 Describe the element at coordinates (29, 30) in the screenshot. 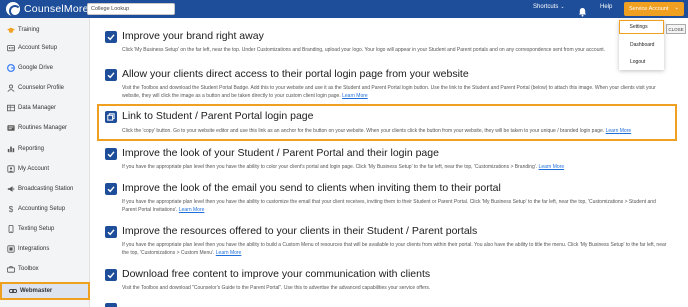

I see `sidebar-item-label: Training` at that location.